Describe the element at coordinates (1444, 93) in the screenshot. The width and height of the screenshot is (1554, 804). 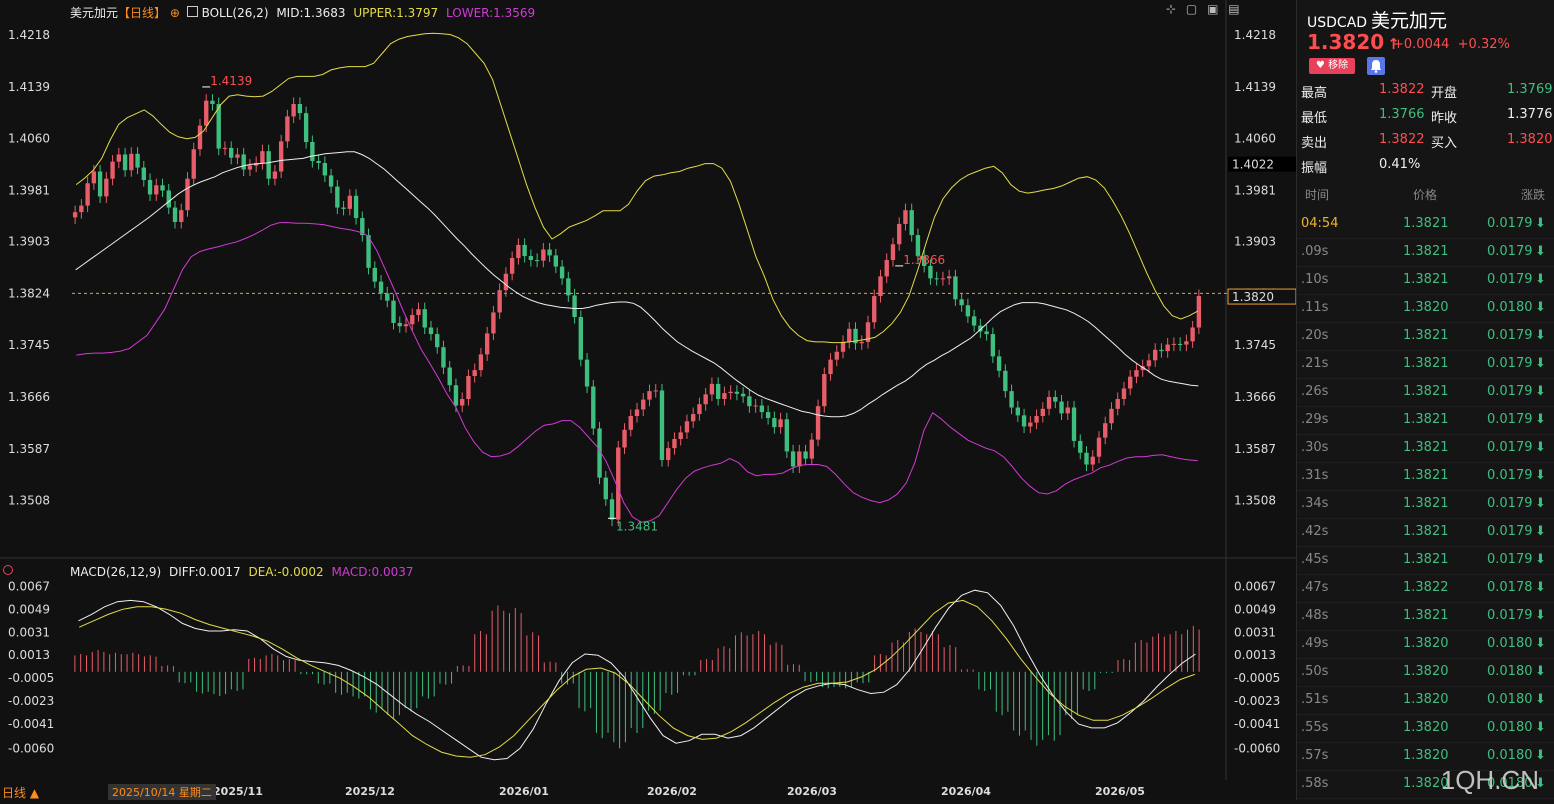
I see `quote-label: 开盘` at that location.